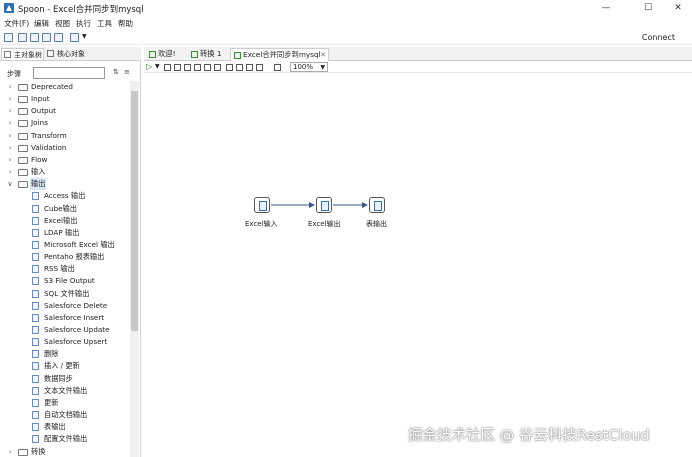  What do you see at coordinates (322, 67) in the screenshot?
I see `chevron-down-icon: ▼` at bounding box center [322, 67].